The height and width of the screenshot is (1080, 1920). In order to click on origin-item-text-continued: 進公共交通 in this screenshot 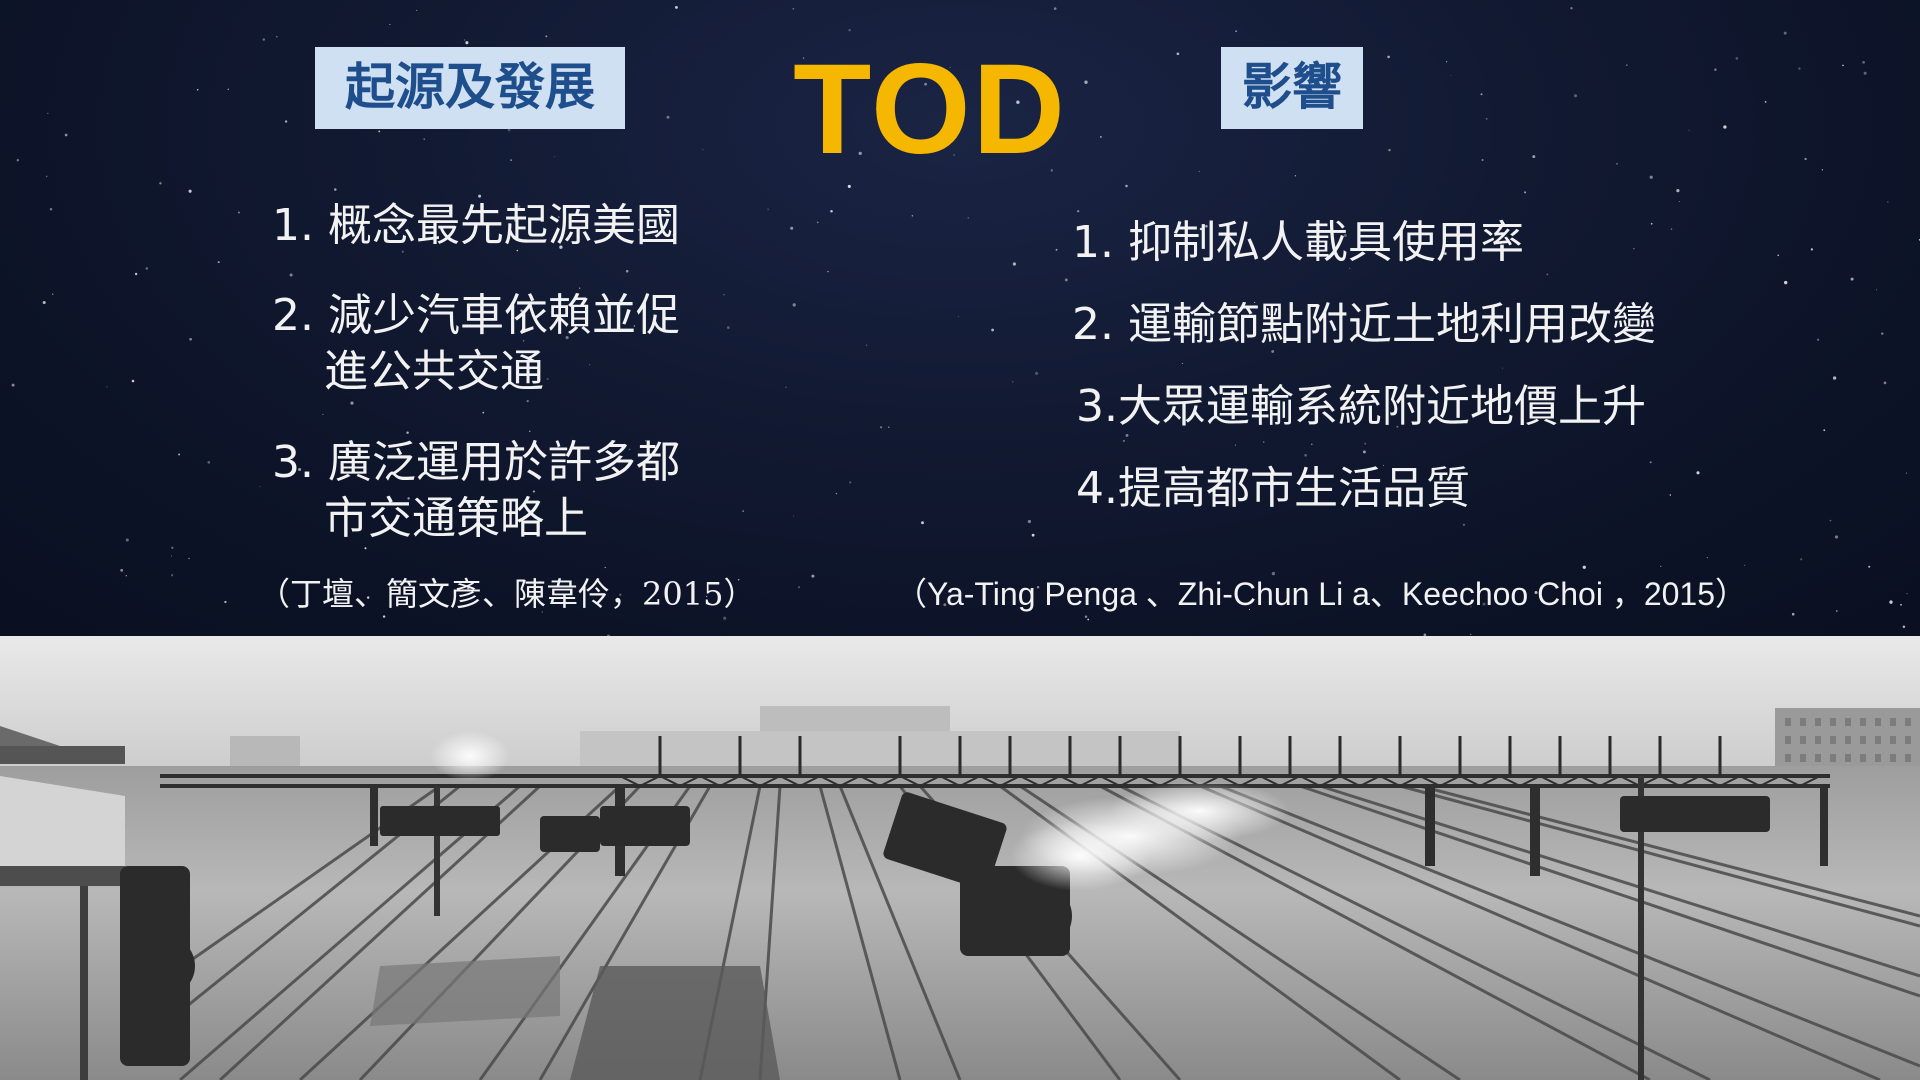, I will do `click(434, 371)`.